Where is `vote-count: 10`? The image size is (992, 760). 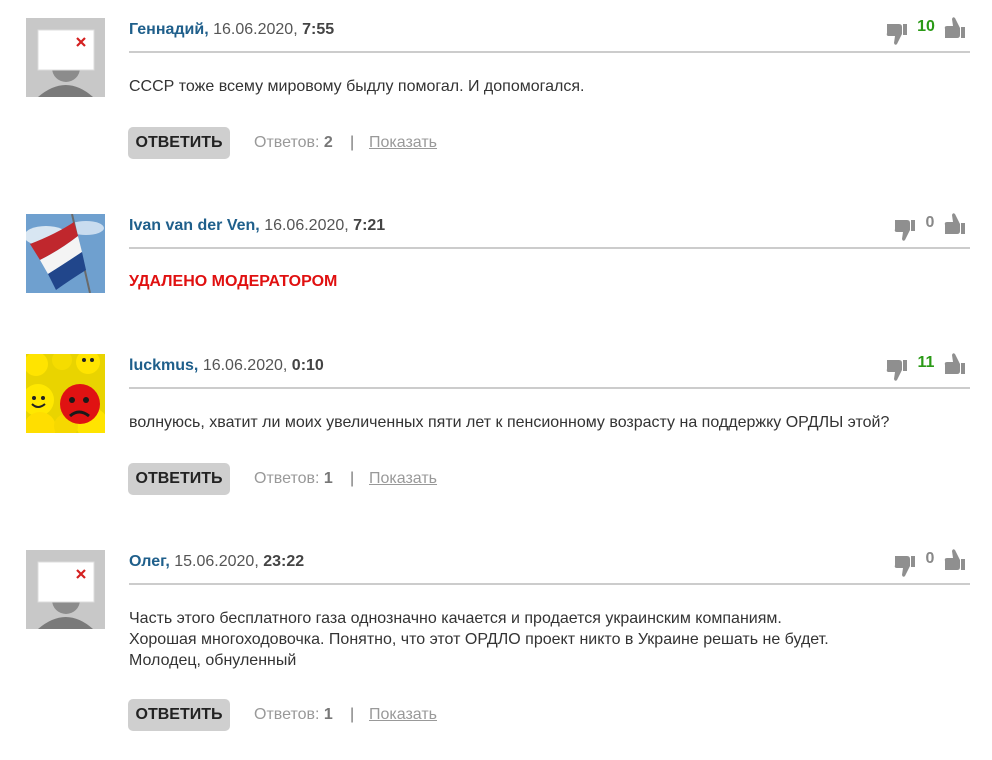 vote-count: 10 is located at coordinates (926, 26).